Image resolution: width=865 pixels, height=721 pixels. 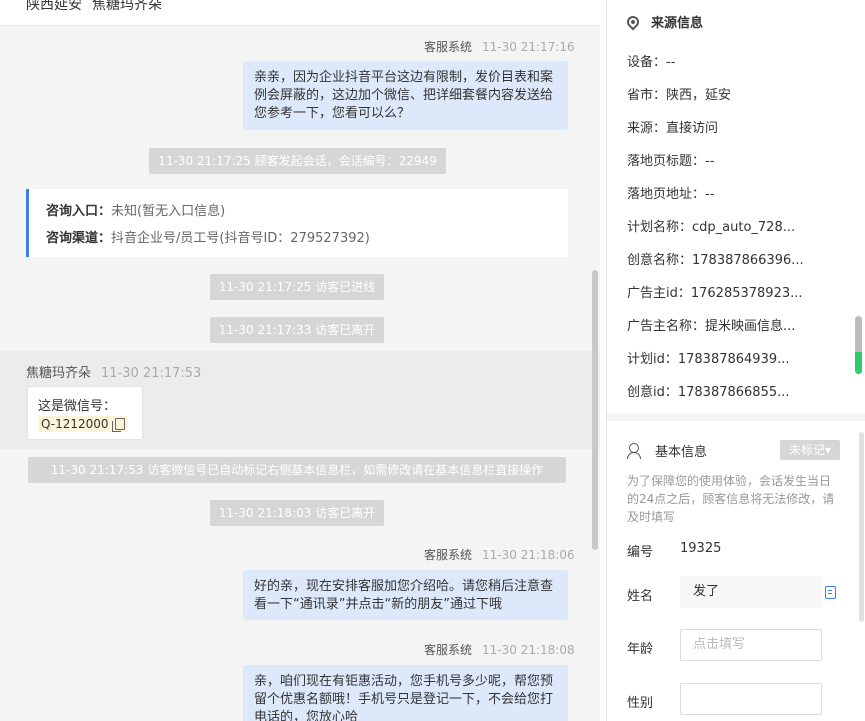 I want to click on chat-scrollbar, so click(x=595, y=410).